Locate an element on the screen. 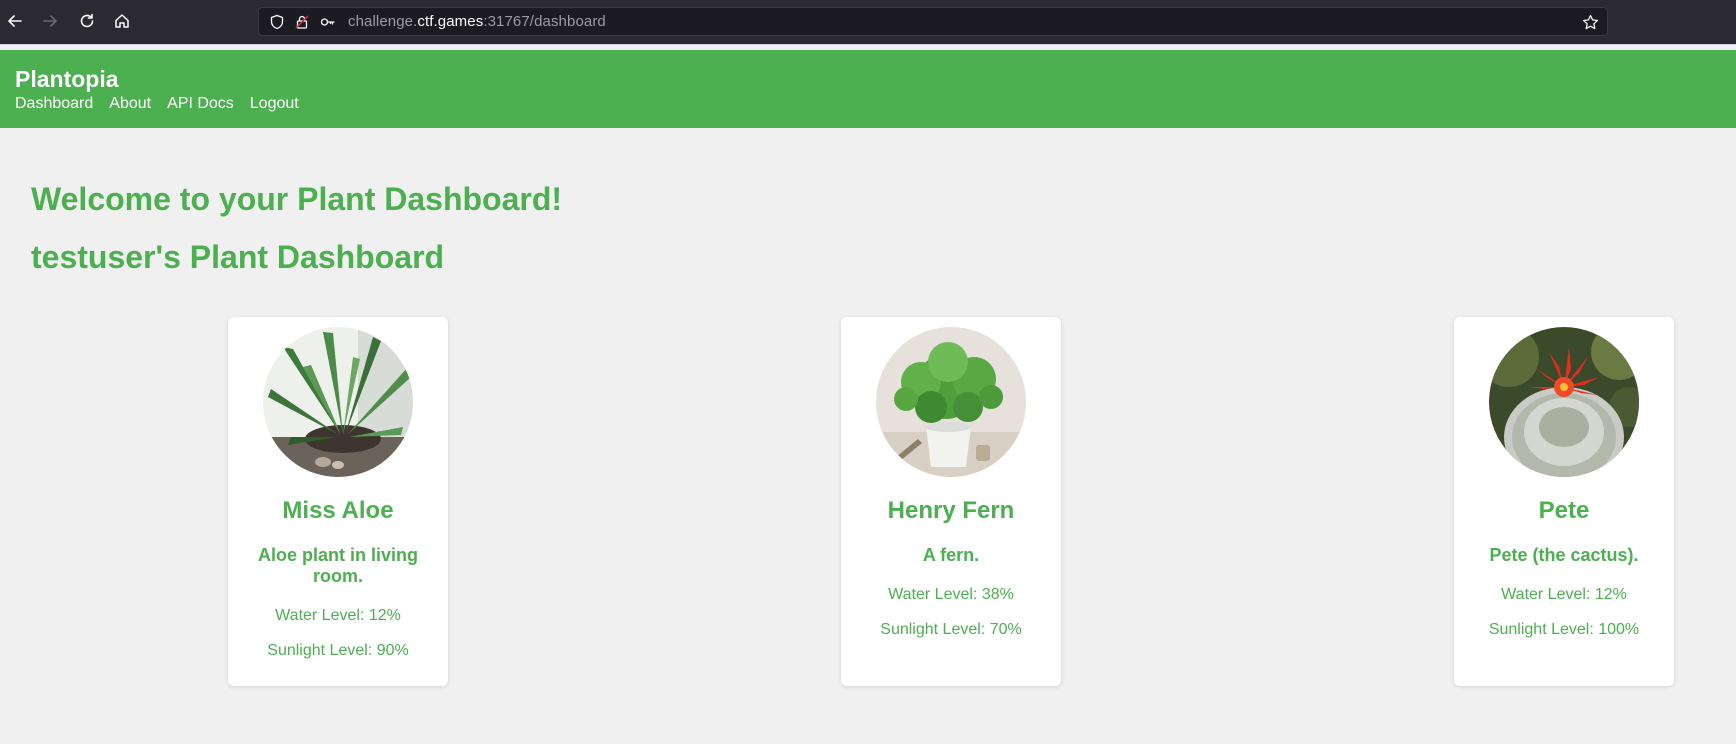  nav-about: About is located at coordinates (130, 104).